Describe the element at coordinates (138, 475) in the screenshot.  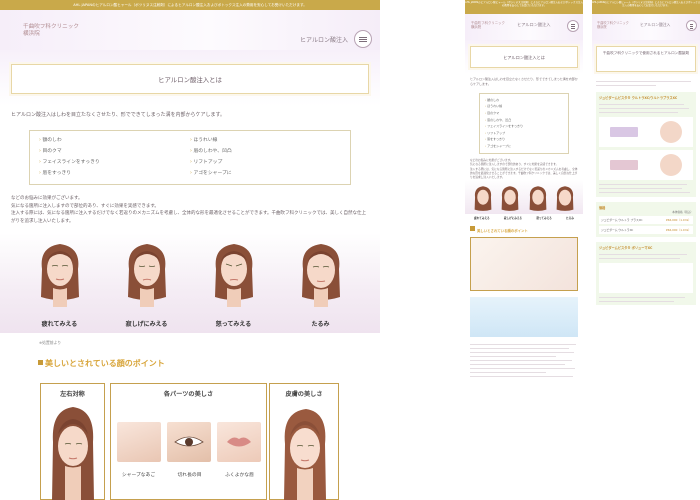
I see `chin-label: シャープなあご` at that location.